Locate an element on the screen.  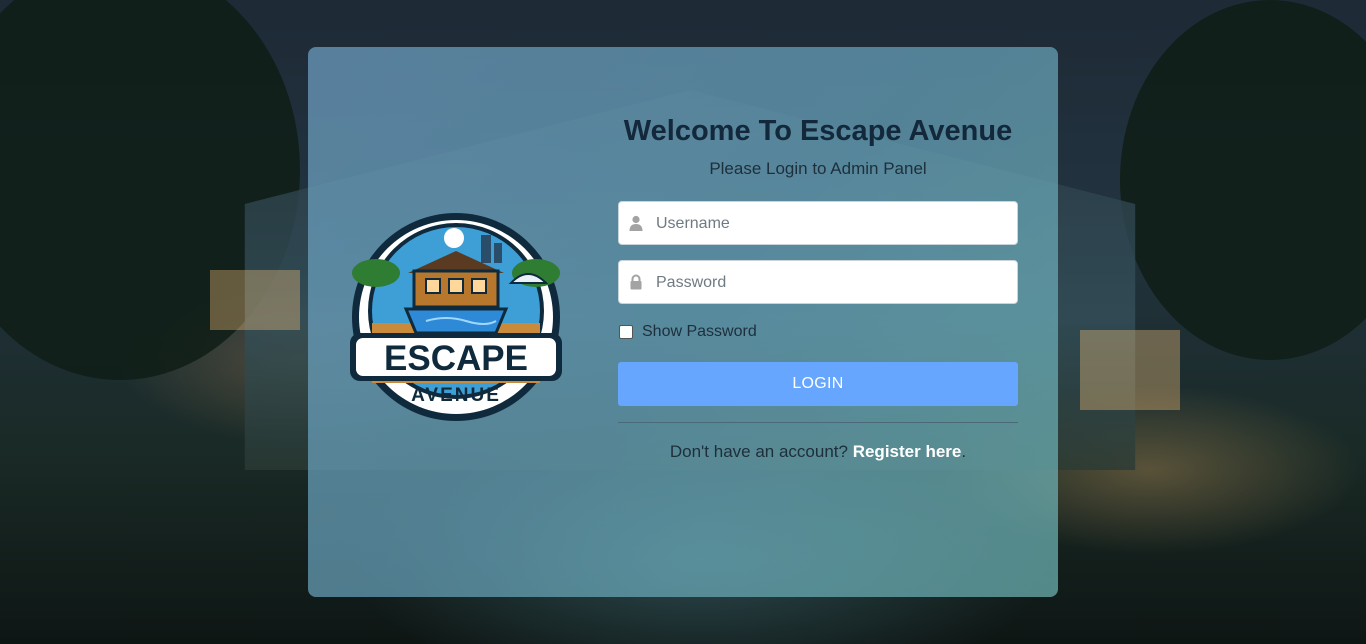
escape-avenue-logo: ESCAPE AVENUE is located at coordinates (456, 317).